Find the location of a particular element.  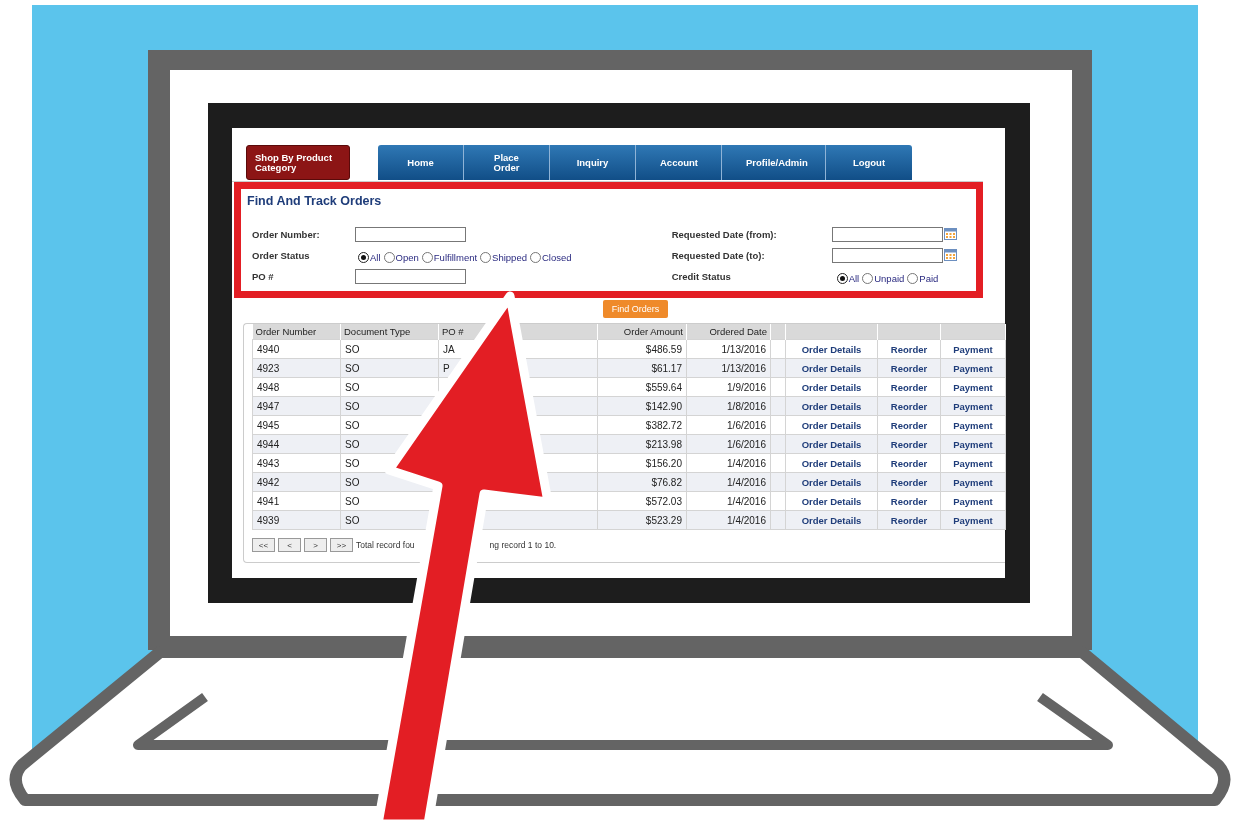

radio-label: Fulfillment is located at coordinates (455, 257).